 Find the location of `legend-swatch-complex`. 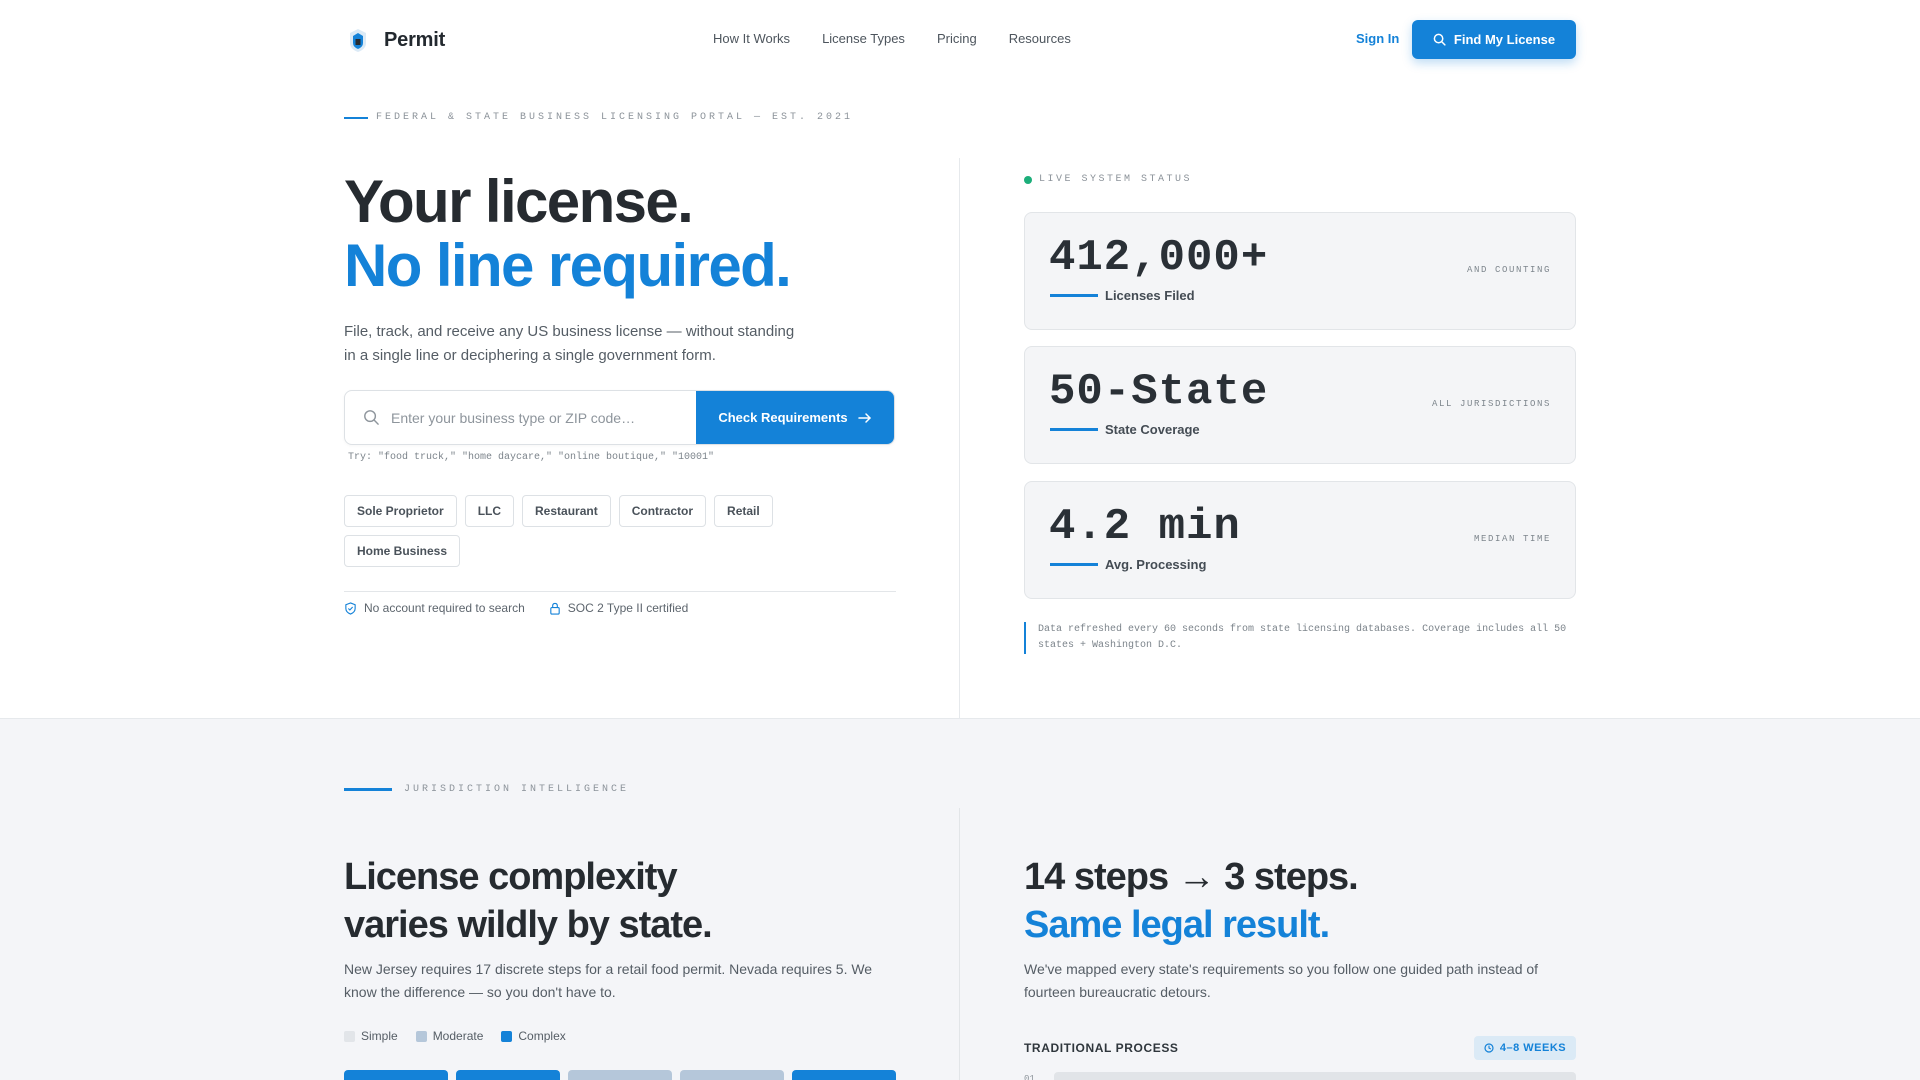

legend-swatch-complex is located at coordinates (507, 1036).